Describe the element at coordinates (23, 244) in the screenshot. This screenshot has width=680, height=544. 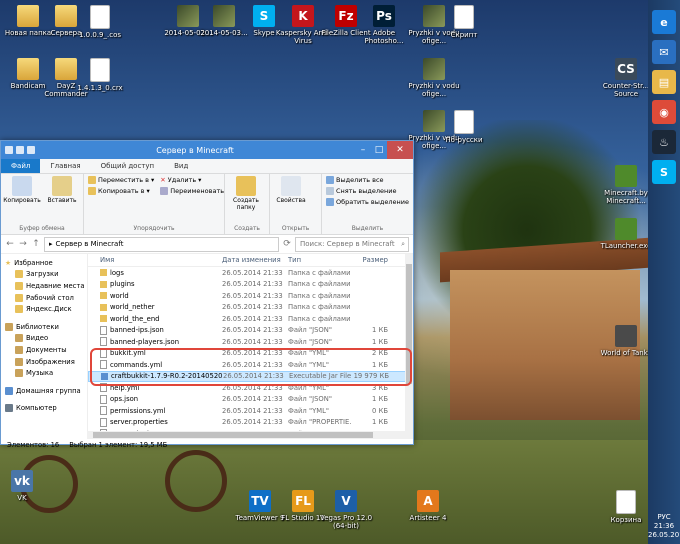
I see `forward-icon: →` at that location.